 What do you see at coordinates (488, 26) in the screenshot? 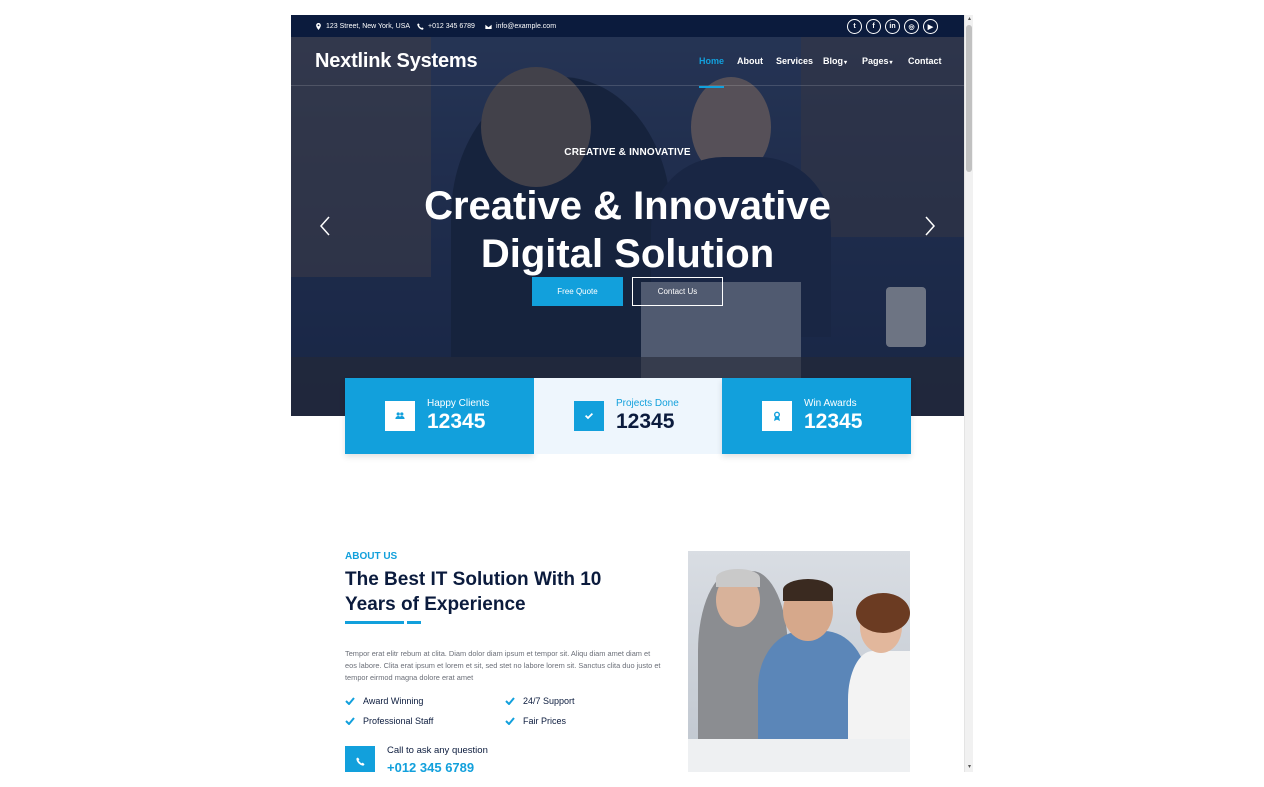
I see `envelope-icon` at bounding box center [488, 26].